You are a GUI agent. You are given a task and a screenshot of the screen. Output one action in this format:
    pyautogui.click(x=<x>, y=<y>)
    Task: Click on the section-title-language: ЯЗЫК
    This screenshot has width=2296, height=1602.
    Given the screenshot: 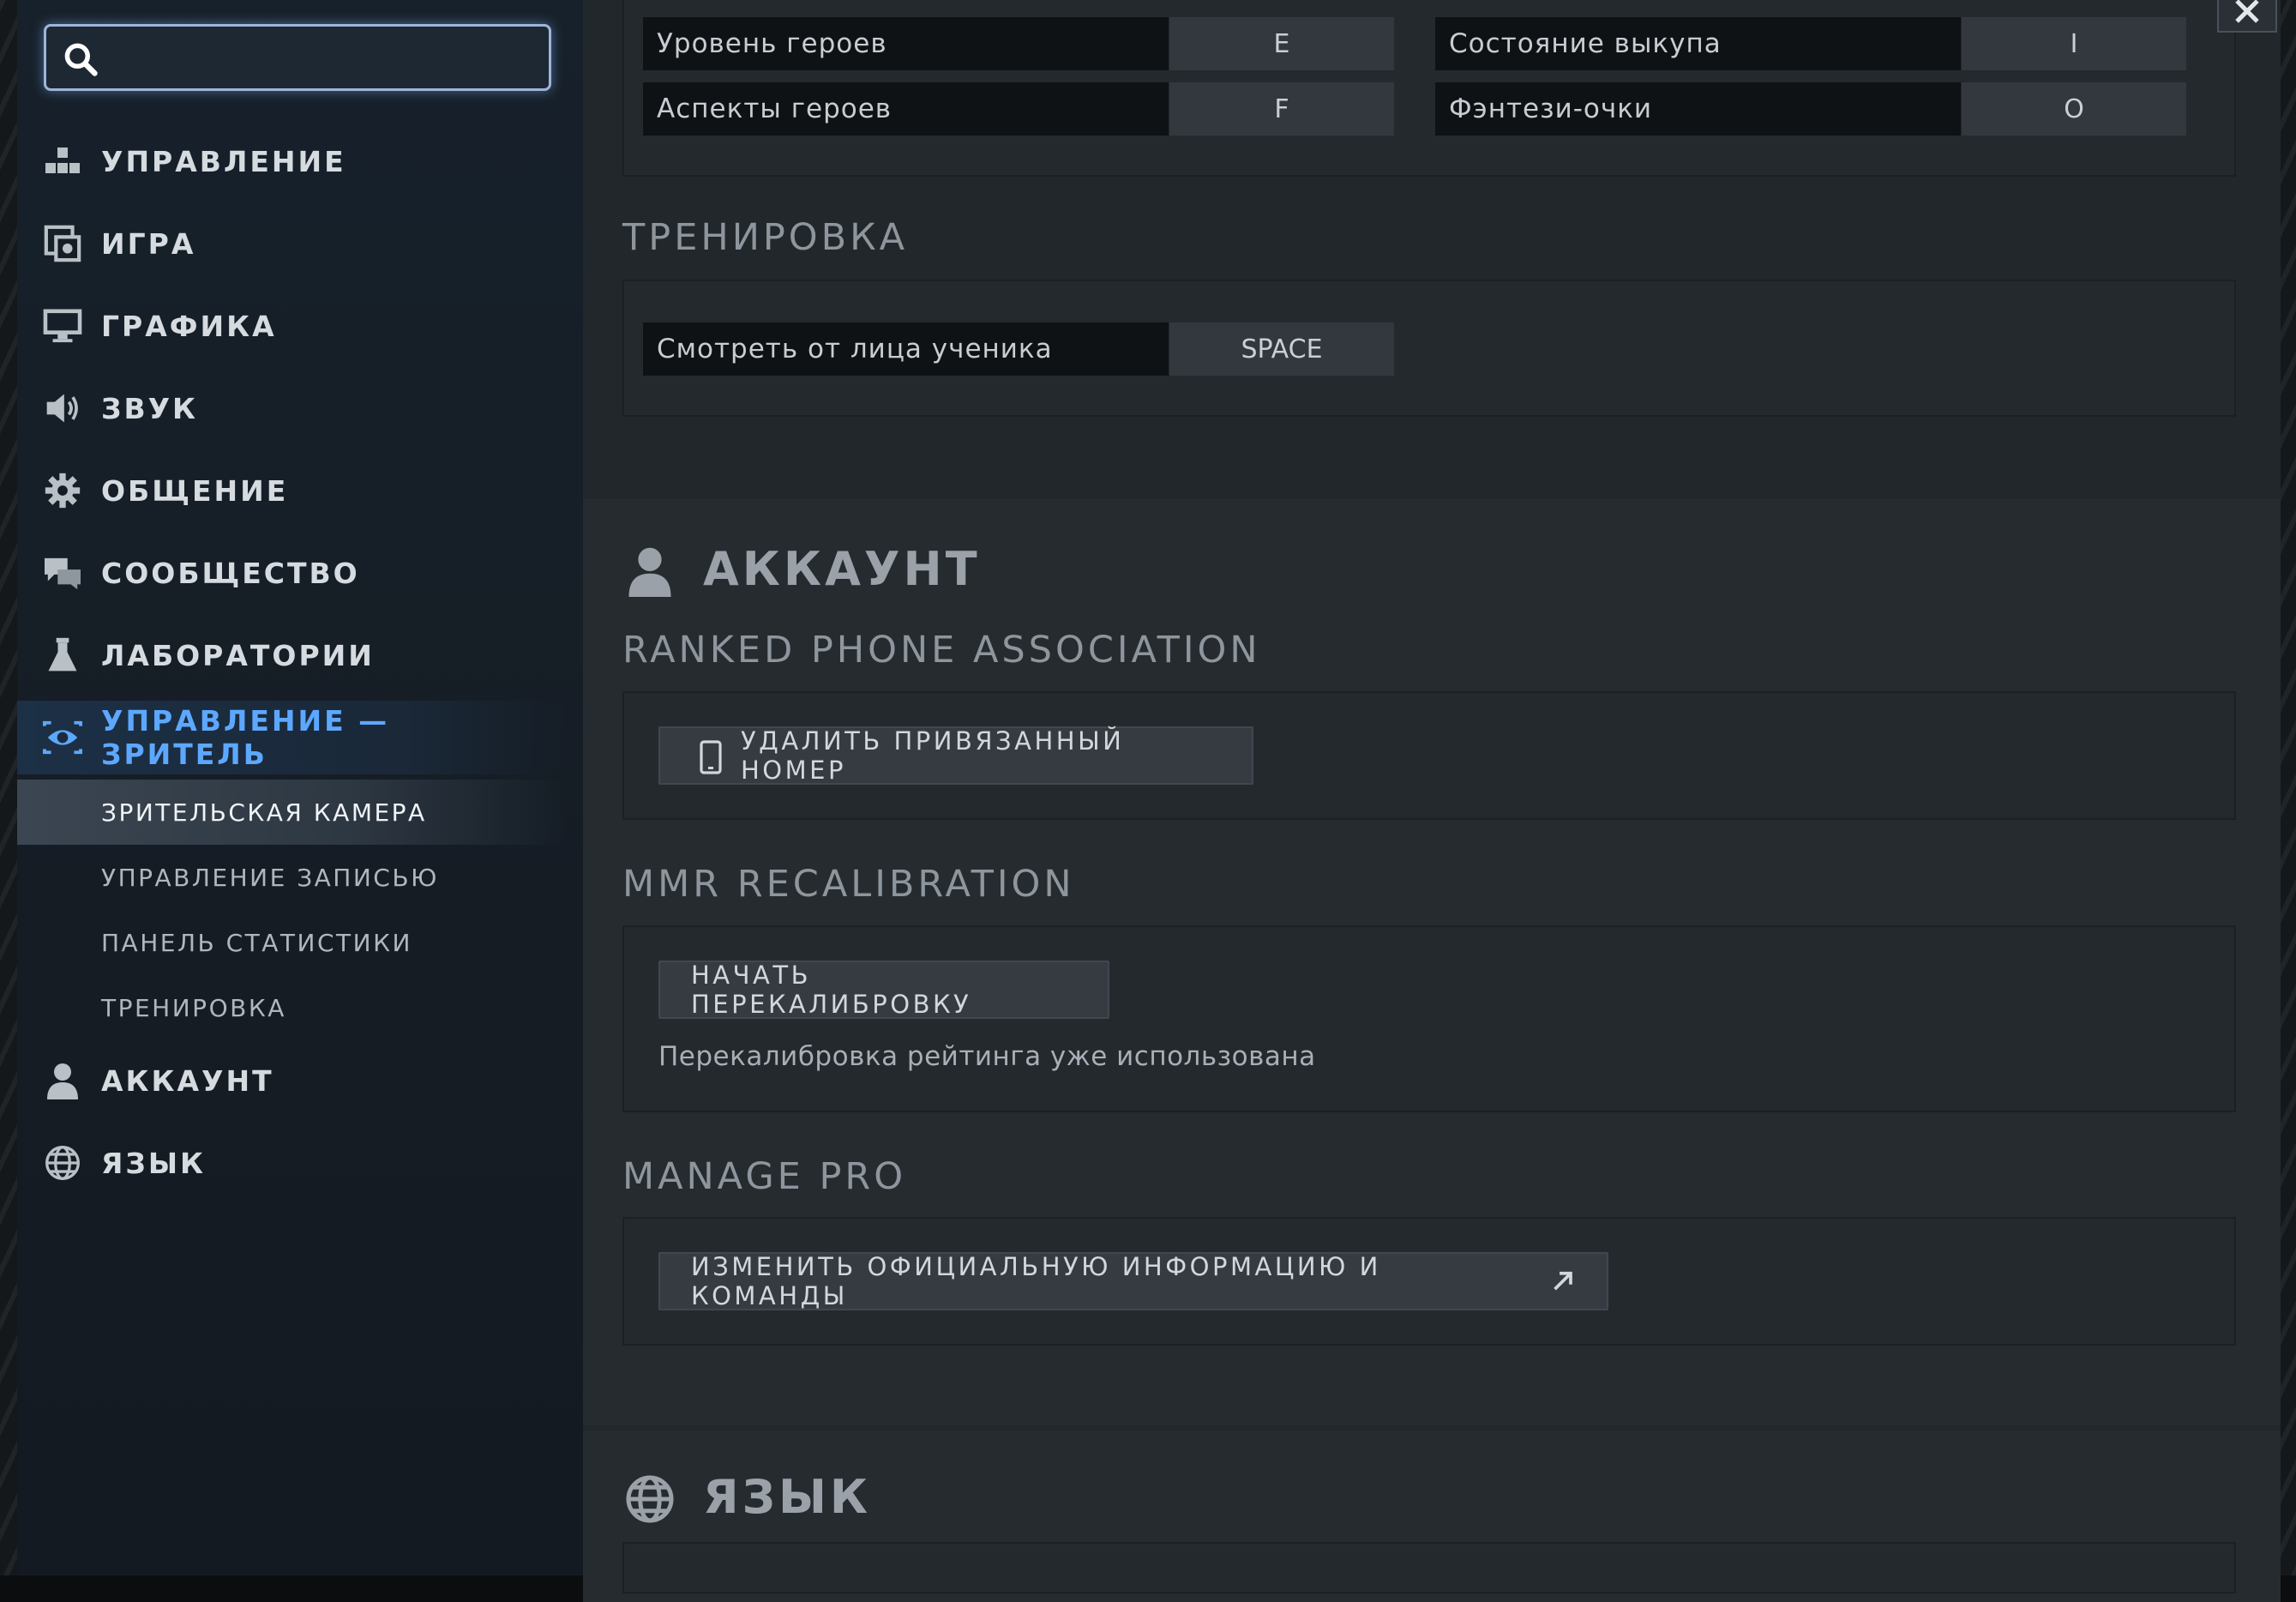 What is the action you would take?
    pyautogui.click(x=787, y=1497)
    